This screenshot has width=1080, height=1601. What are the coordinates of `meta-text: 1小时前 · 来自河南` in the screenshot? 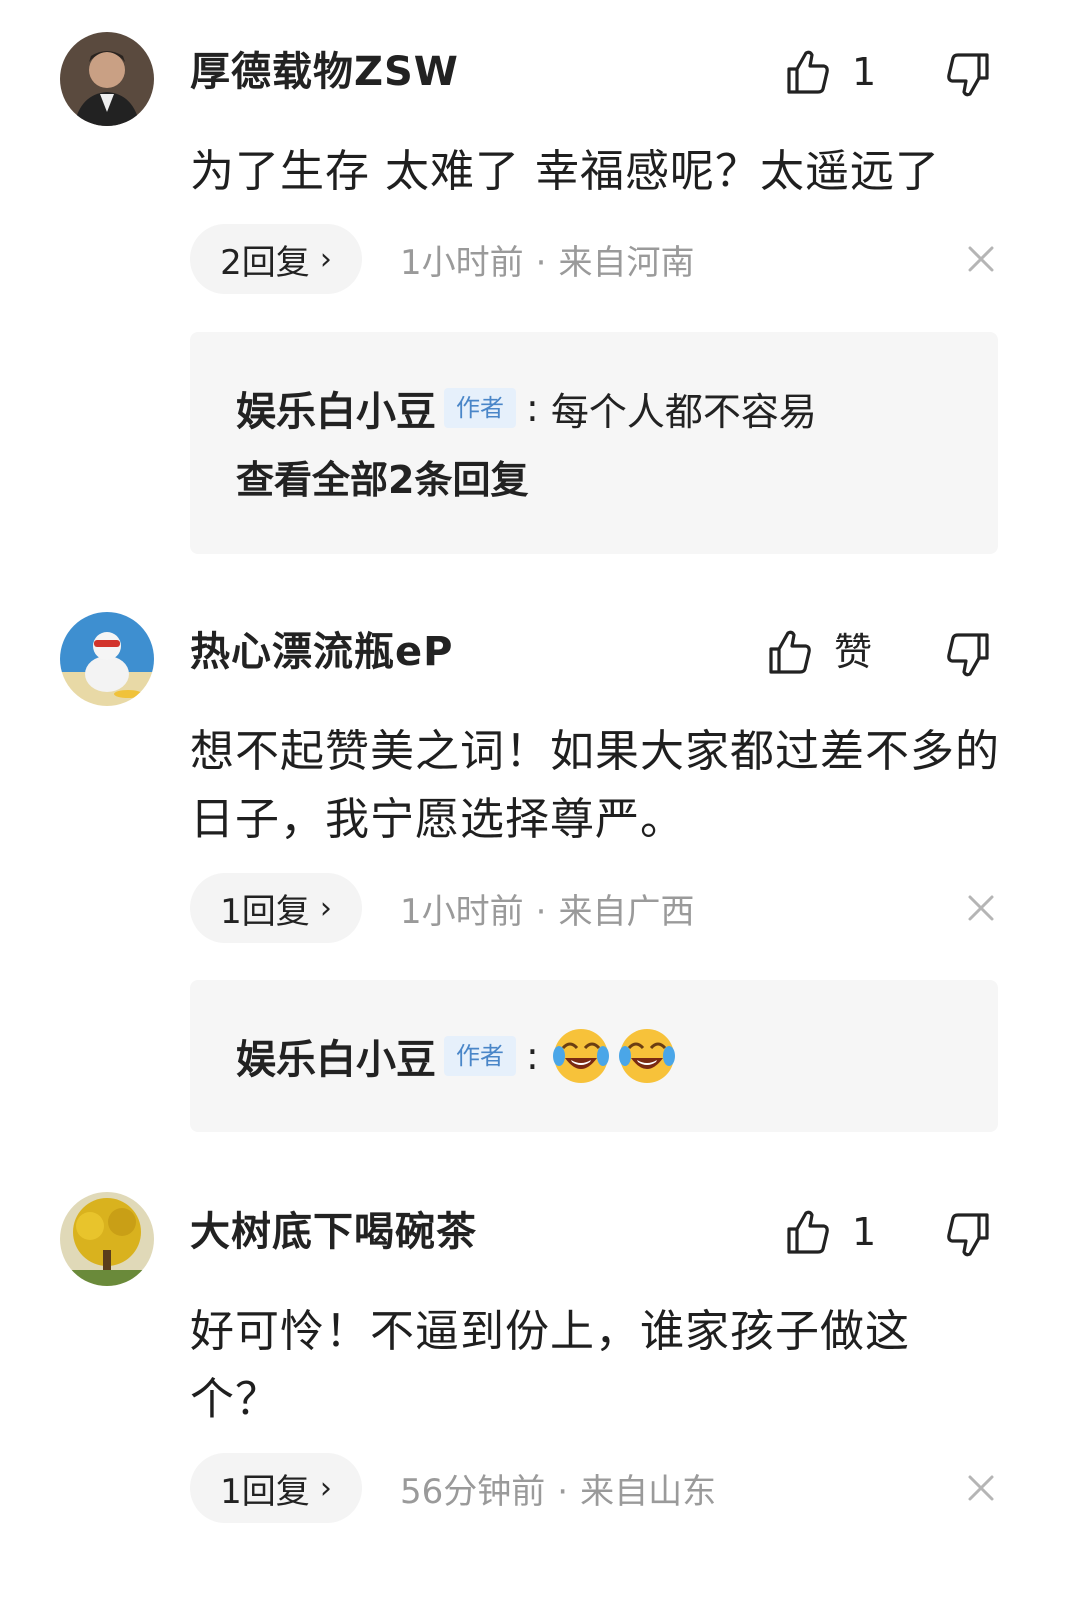 It's located at (547, 259).